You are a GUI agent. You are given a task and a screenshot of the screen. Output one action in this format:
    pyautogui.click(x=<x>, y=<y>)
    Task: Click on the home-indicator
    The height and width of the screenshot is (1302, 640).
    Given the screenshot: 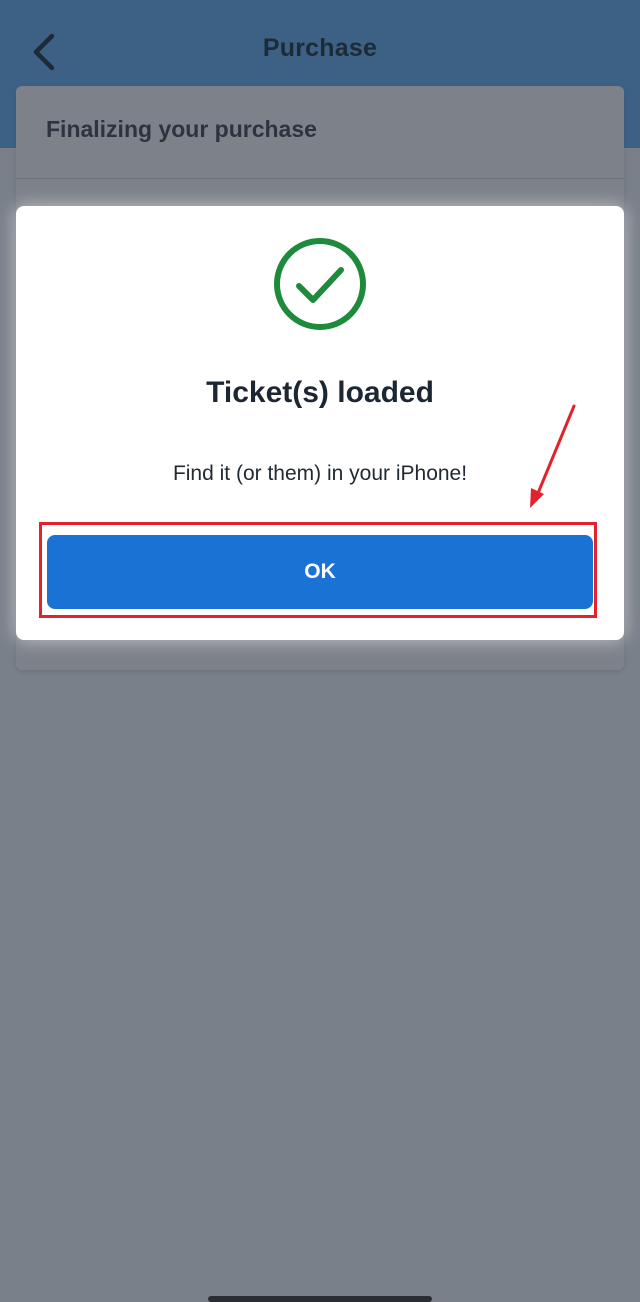 What is the action you would take?
    pyautogui.click(x=320, y=1299)
    